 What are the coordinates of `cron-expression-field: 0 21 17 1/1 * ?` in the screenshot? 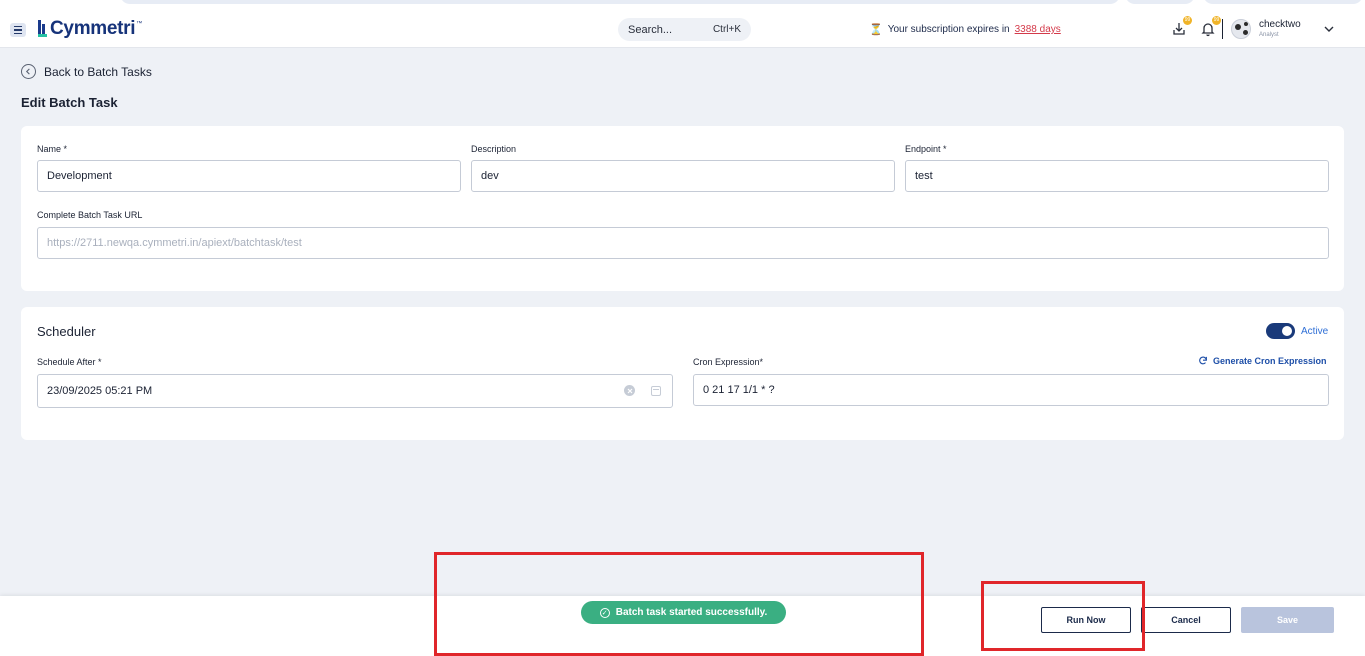 It's located at (1011, 390).